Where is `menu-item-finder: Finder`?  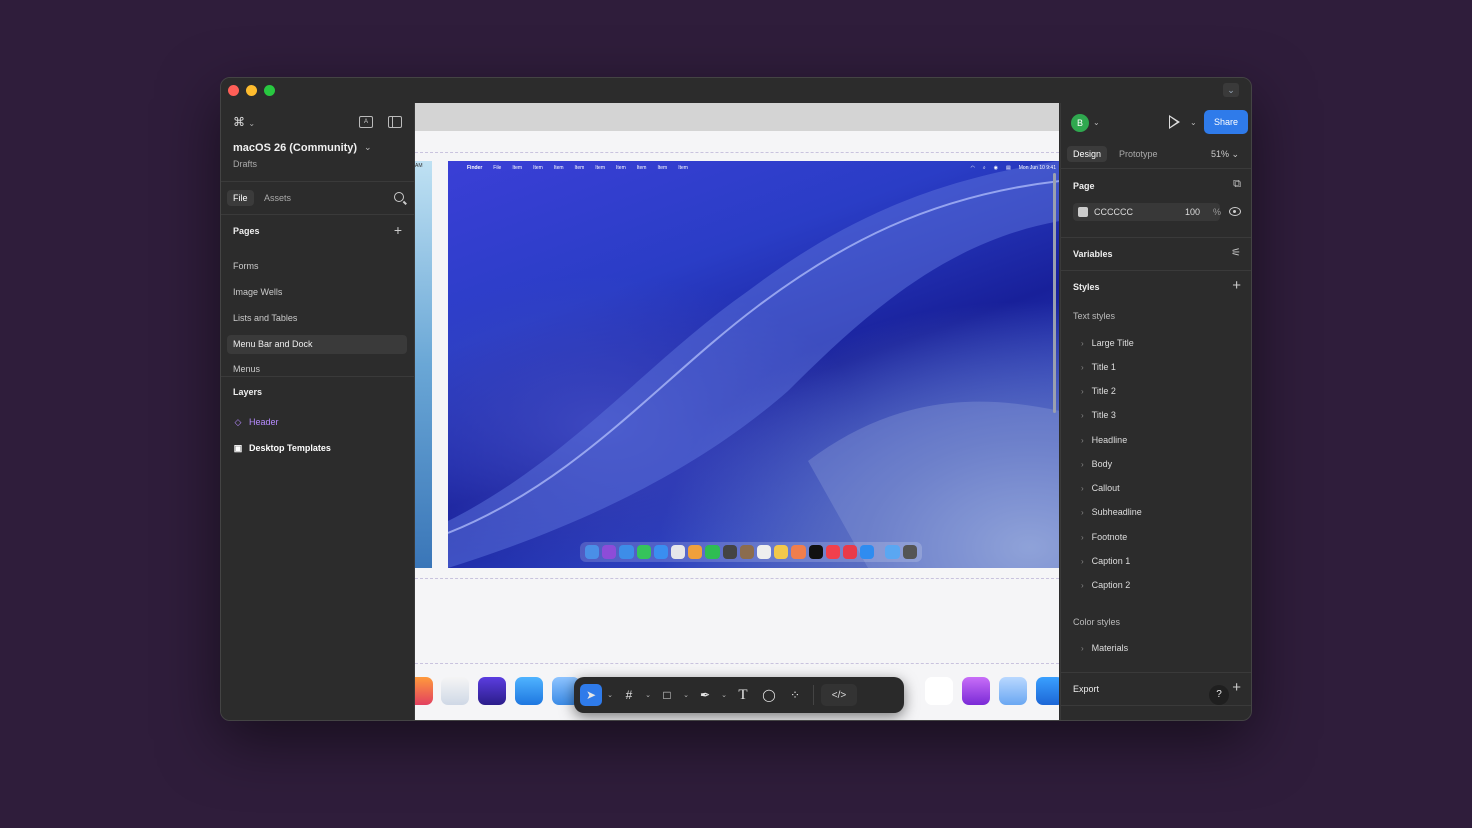 menu-item-finder: Finder is located at coordinates (474, 168).